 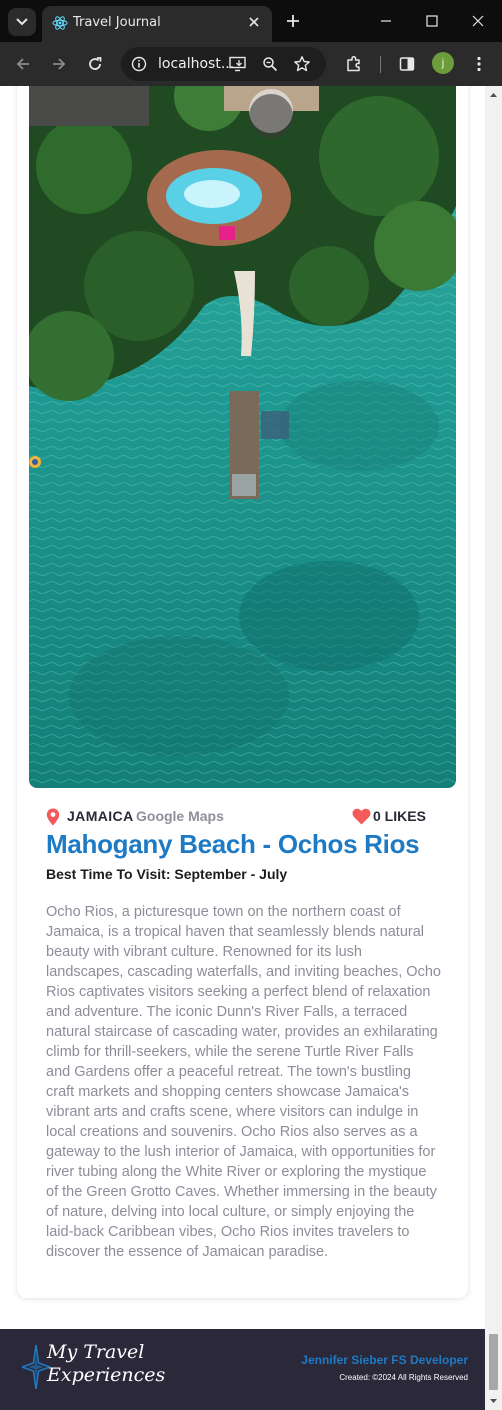 What do you see at coordinates (493, 1401) in the screenshot?
I see `scroll-down-arrow-icon` at bounding box center [493, 1401].